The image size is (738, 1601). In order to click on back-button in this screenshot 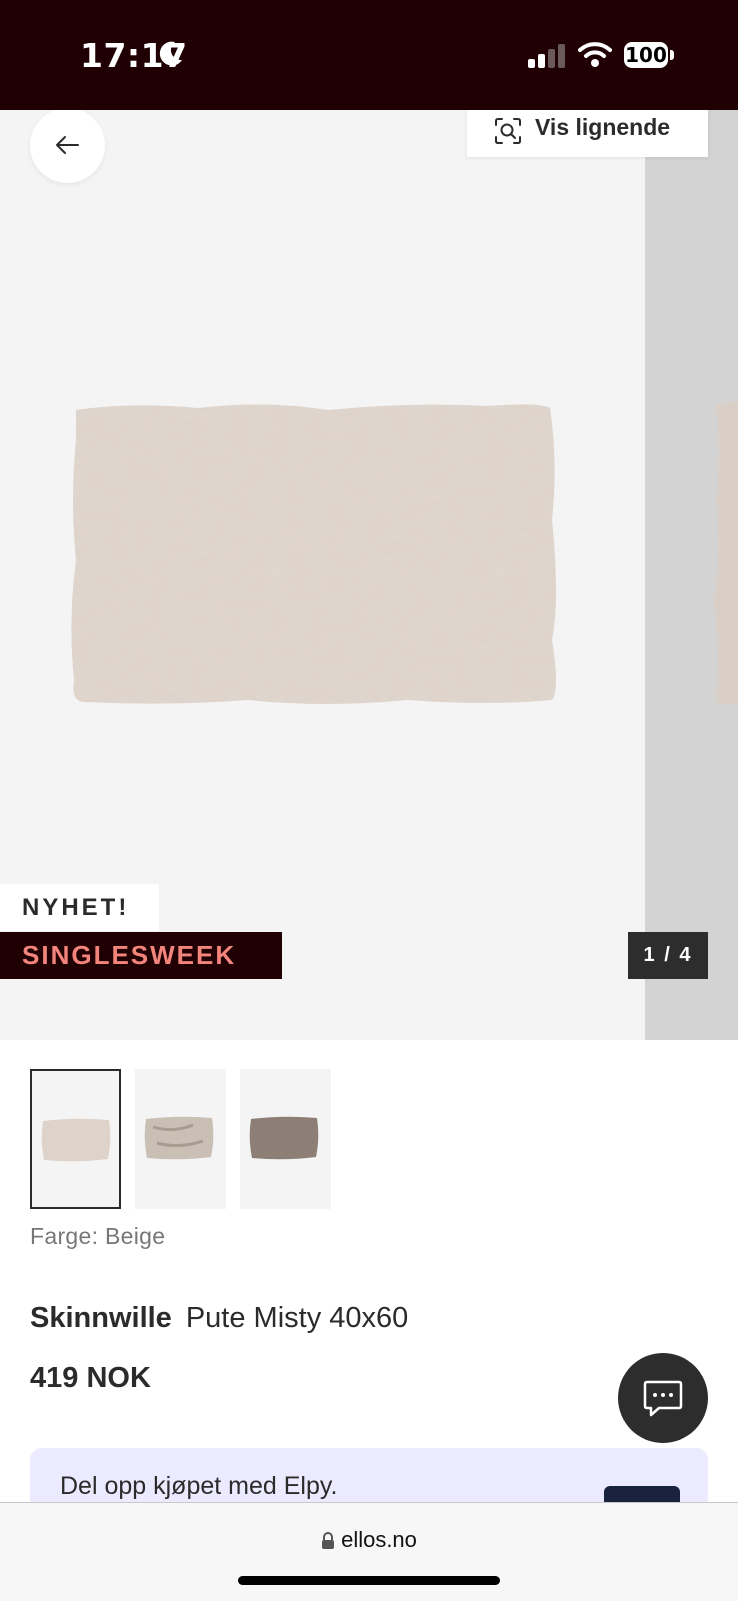, I will do `click(67, 146)`.